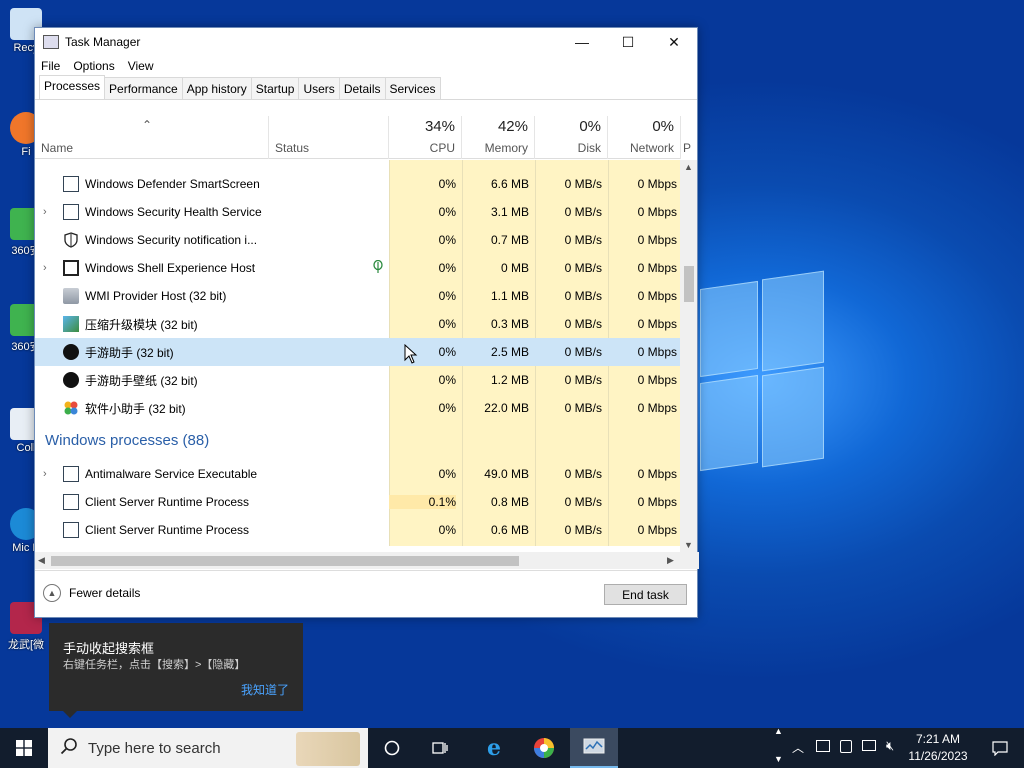 The width and height of the screenshot is (1024, 768). I want to click on group-header: Windows processes (88), so click(358, 440).